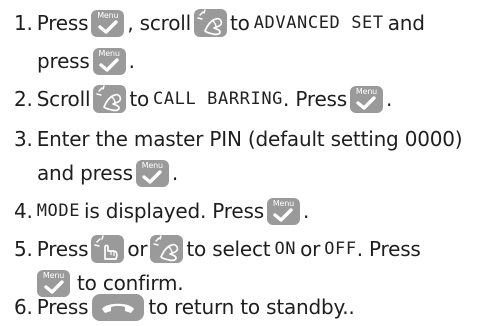 The height and width of the screenshot is (326, 493). What do you see at coordinates (85, 173) in the screenshot?
I see `step-text: and press` at bounding box center [85, 173].